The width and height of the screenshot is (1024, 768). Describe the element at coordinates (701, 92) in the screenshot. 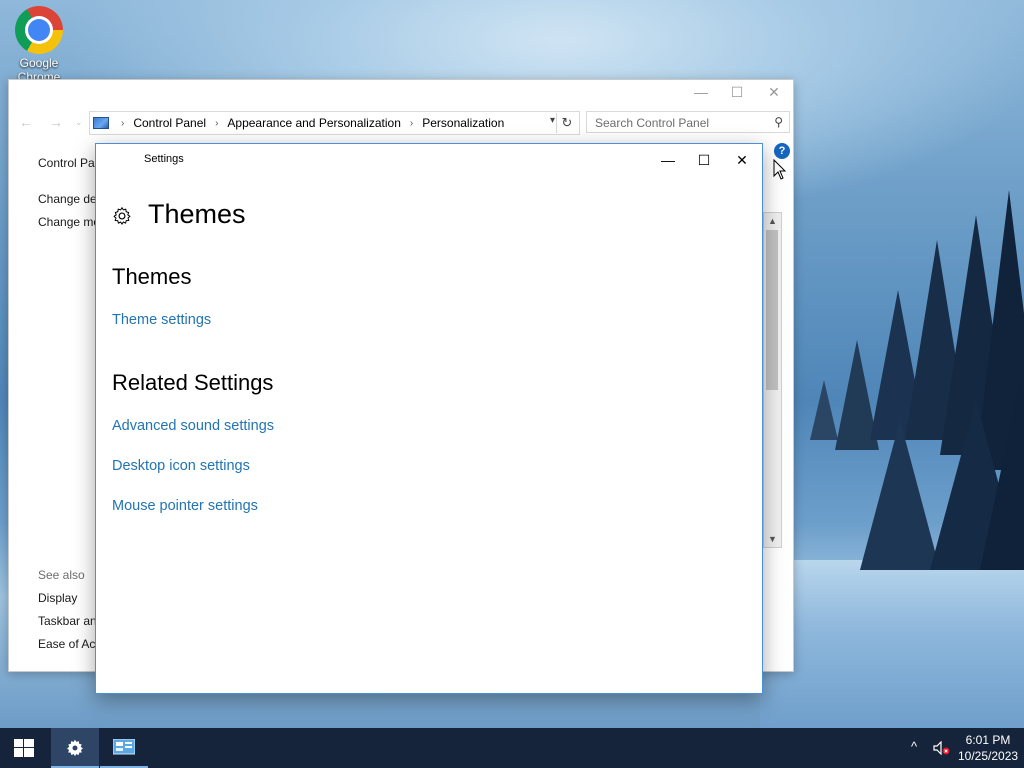

I see `cp-minimize-button: —` at that location.